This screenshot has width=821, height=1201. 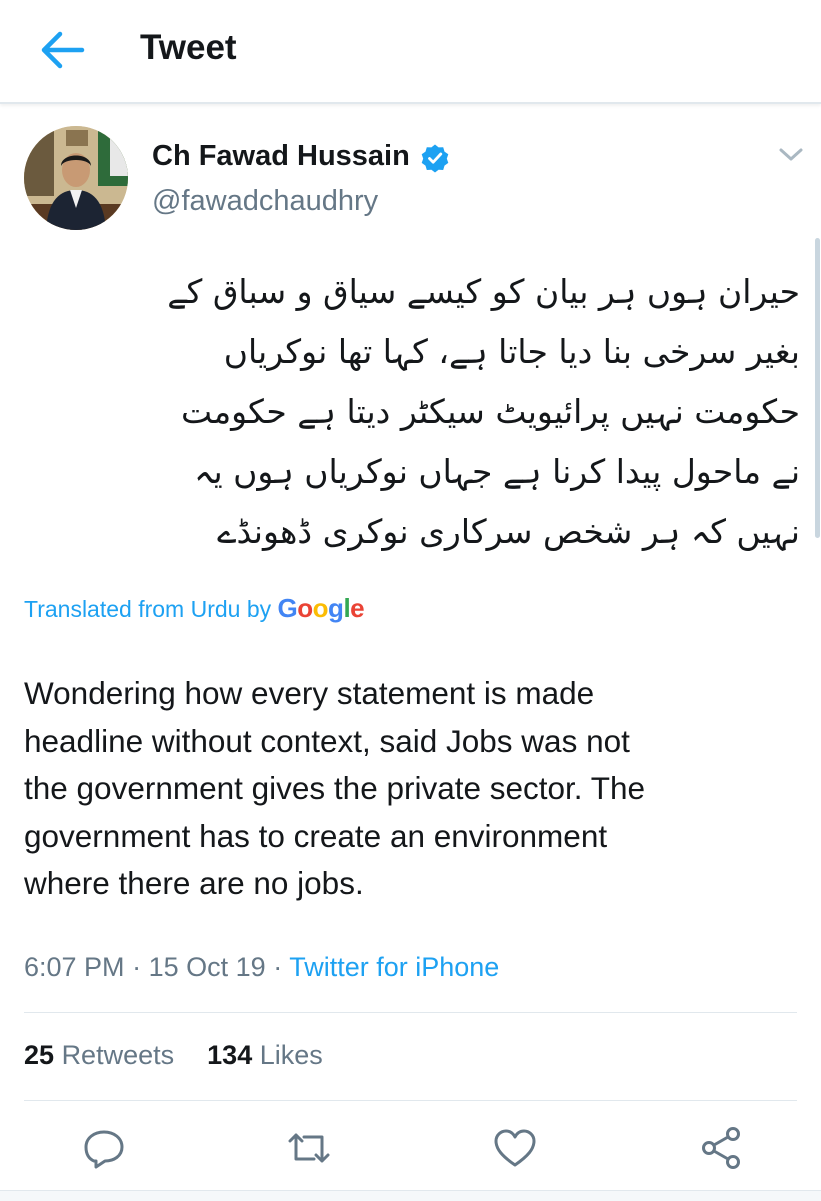 What do you see at coordinates (118, 1055) in the screenshot?
I see `retweets-label: Retweets` at bounding box center [118, 1055].